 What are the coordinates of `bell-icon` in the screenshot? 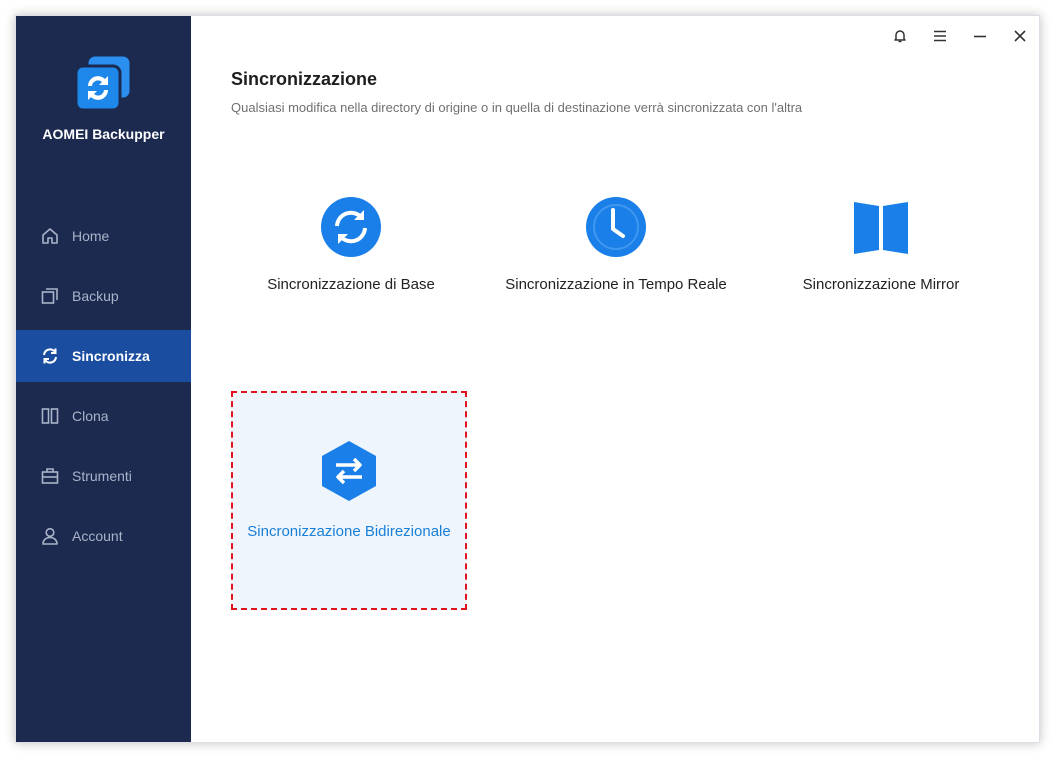 It's located at (900, 36).